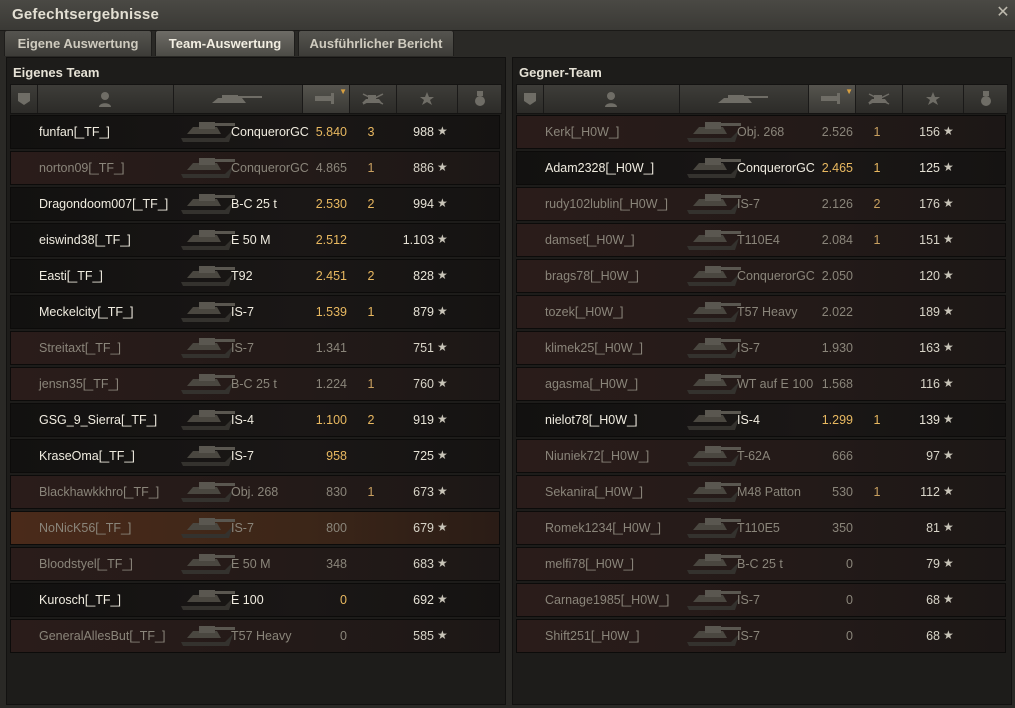  I want to click on enemy-team-column-header: ▼, so click(762, 99).